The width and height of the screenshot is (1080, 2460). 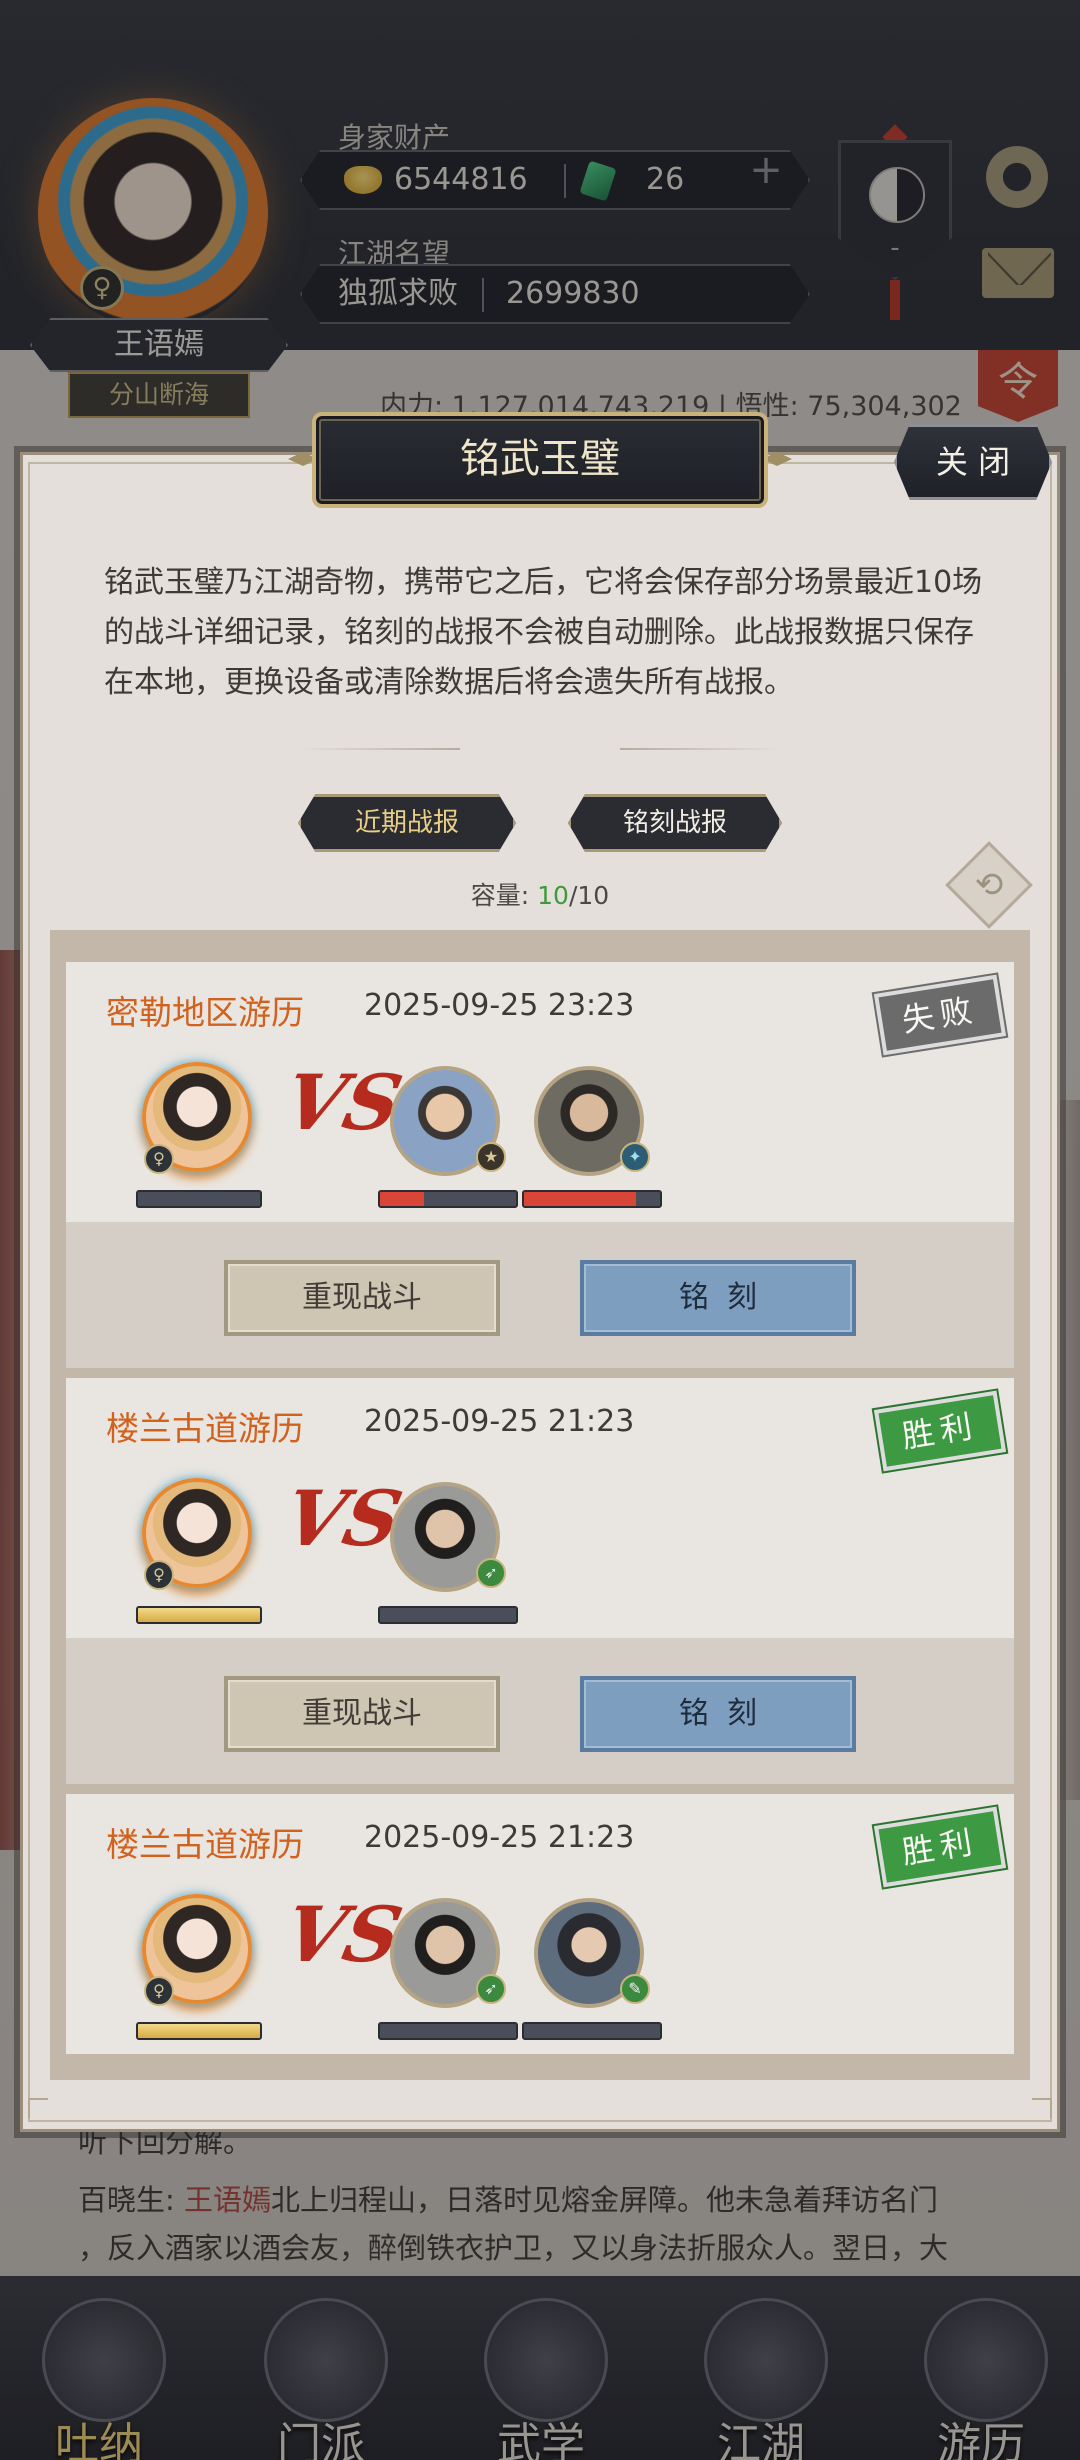 I want to click on player-name: 王语嫣, so click(x=159, y=345).